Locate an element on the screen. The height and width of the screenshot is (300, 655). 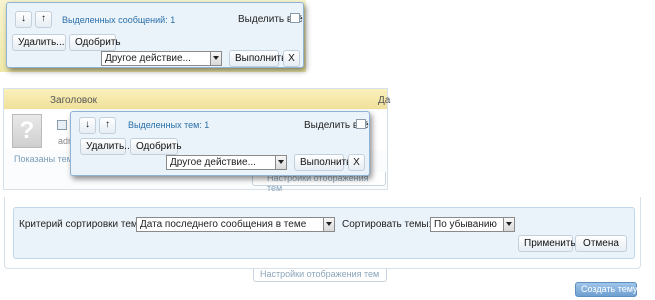
sort-order-label: Сортировать темы: is located at coordinates (387, 224).